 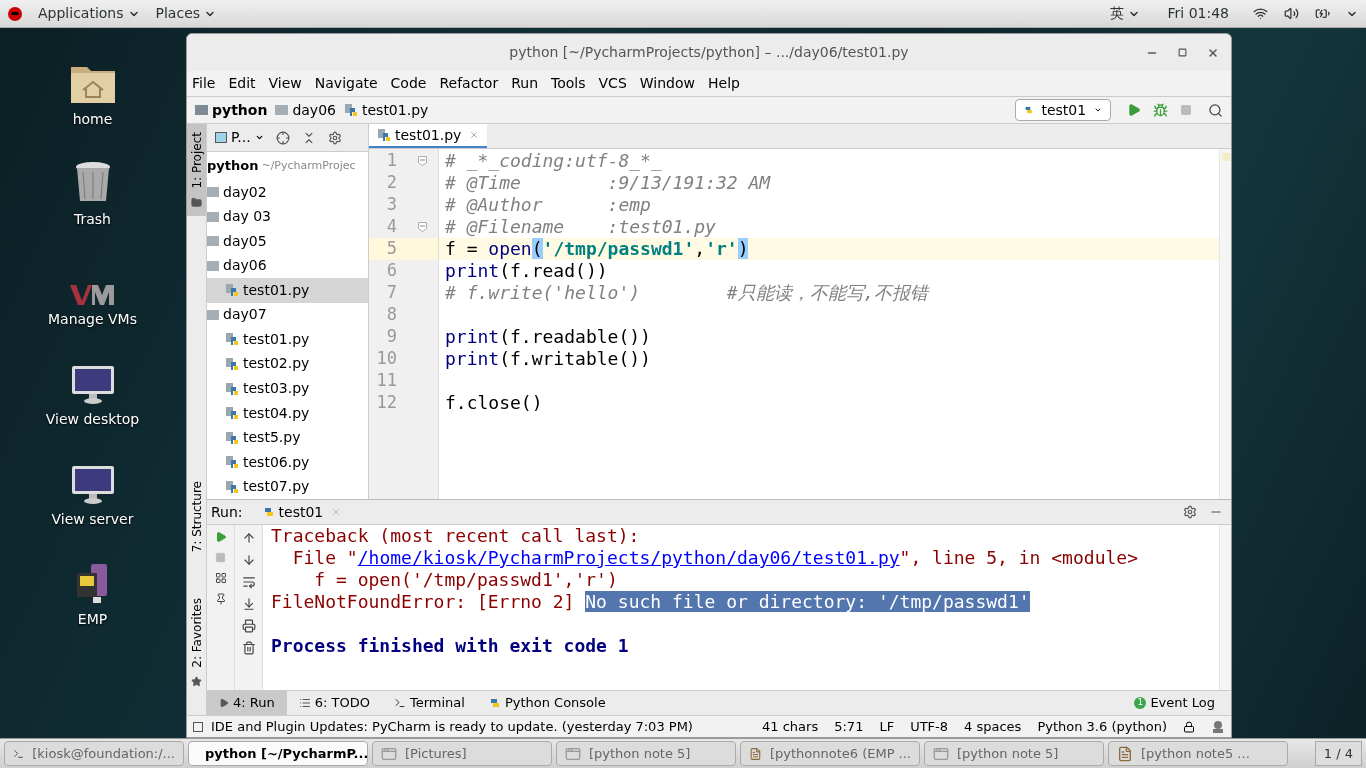 I want to click on file-tree-item: test5.py, so click(x=287, y=437).